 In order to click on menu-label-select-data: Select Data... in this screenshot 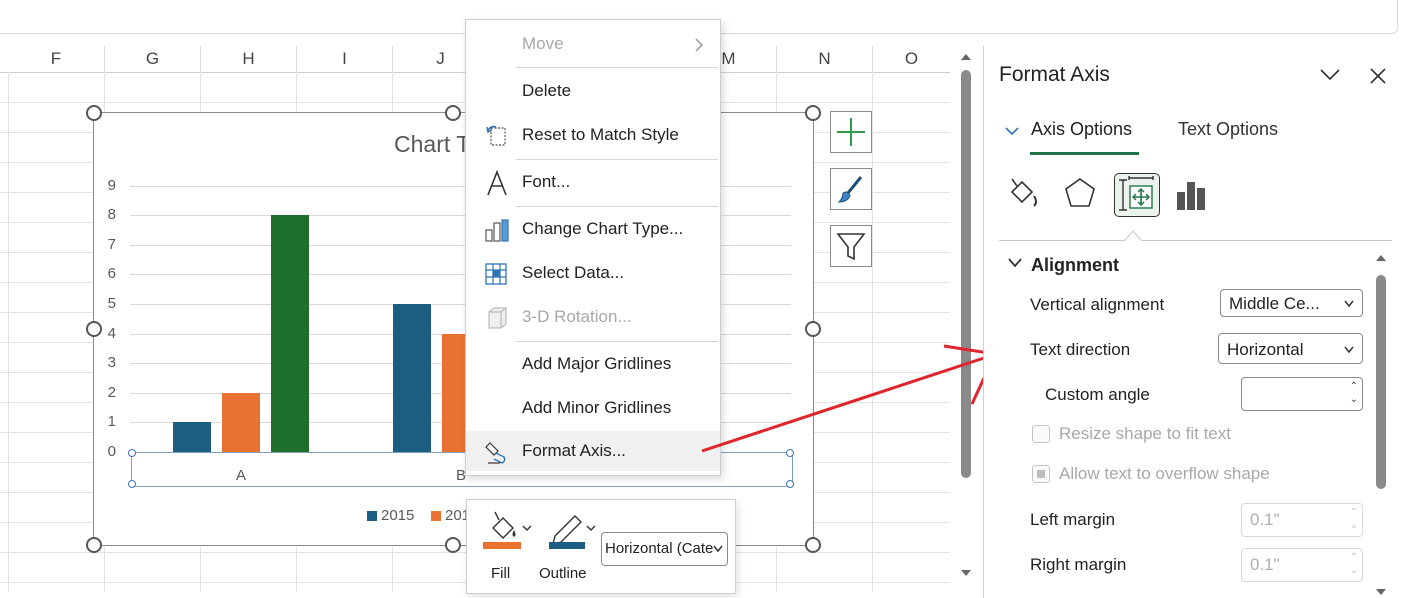, I will do `click(573, 272)`.